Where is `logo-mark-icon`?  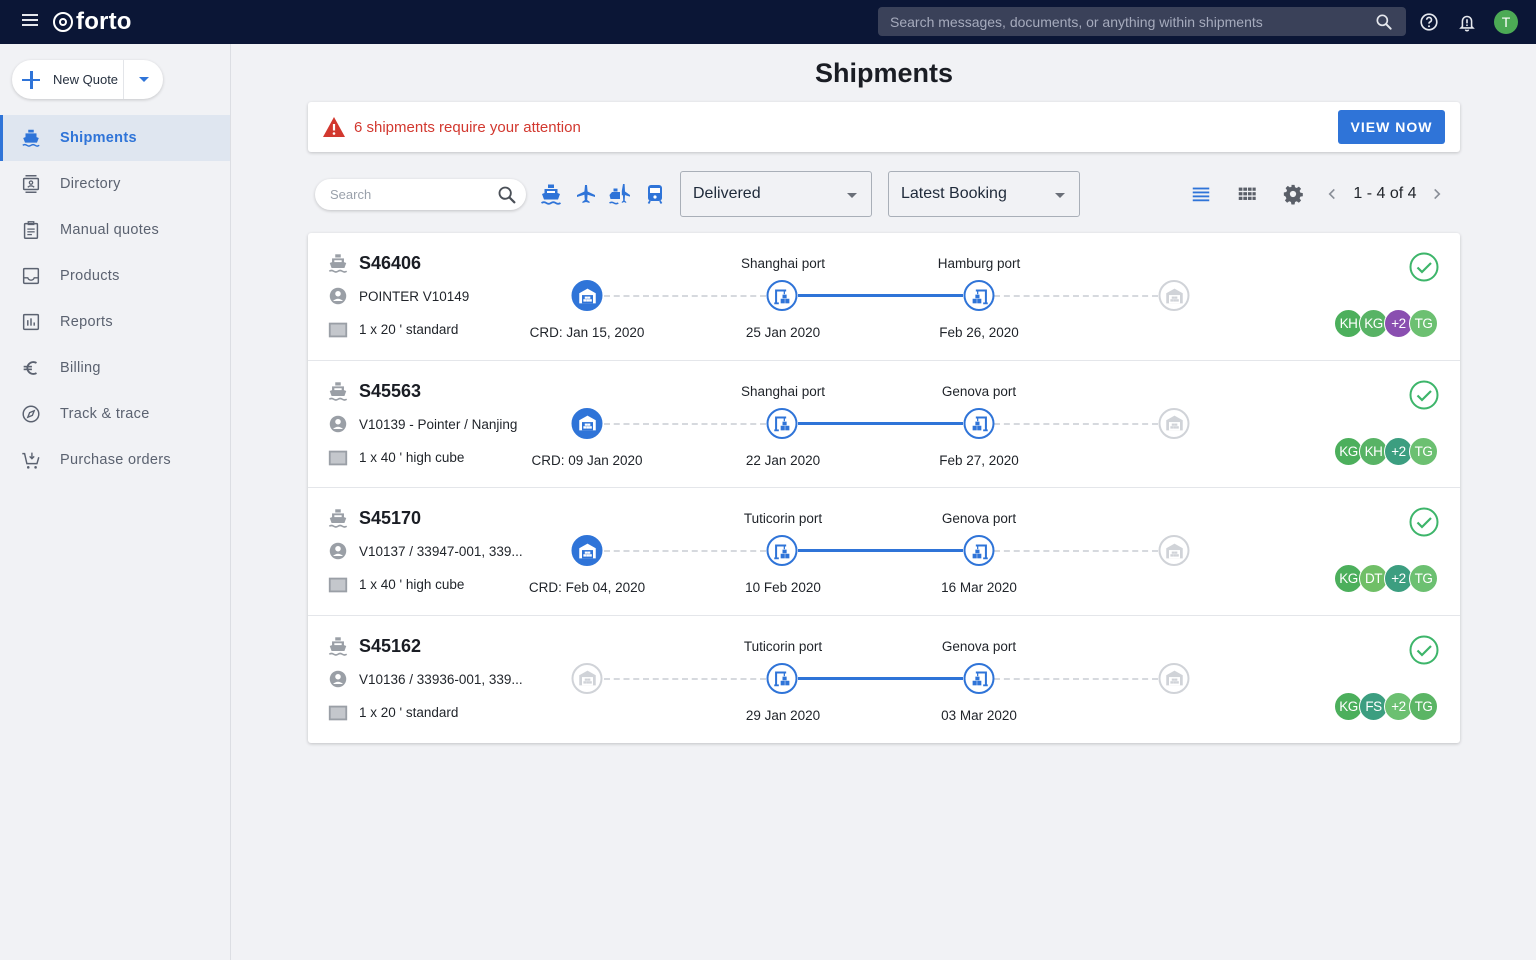
logo-mark-icon is located at coordinates (63, 22).